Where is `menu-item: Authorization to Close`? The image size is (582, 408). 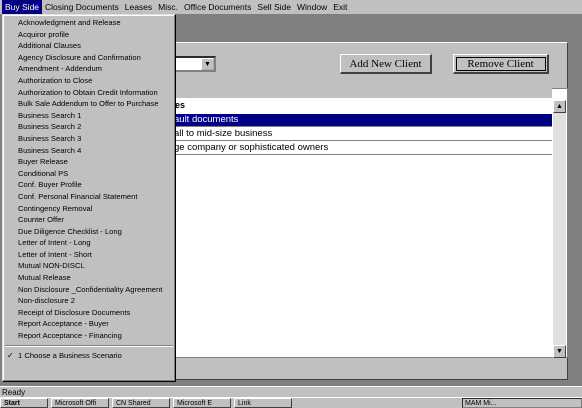 menu-item: Authorization to Close is located at coordinates (89, 81).